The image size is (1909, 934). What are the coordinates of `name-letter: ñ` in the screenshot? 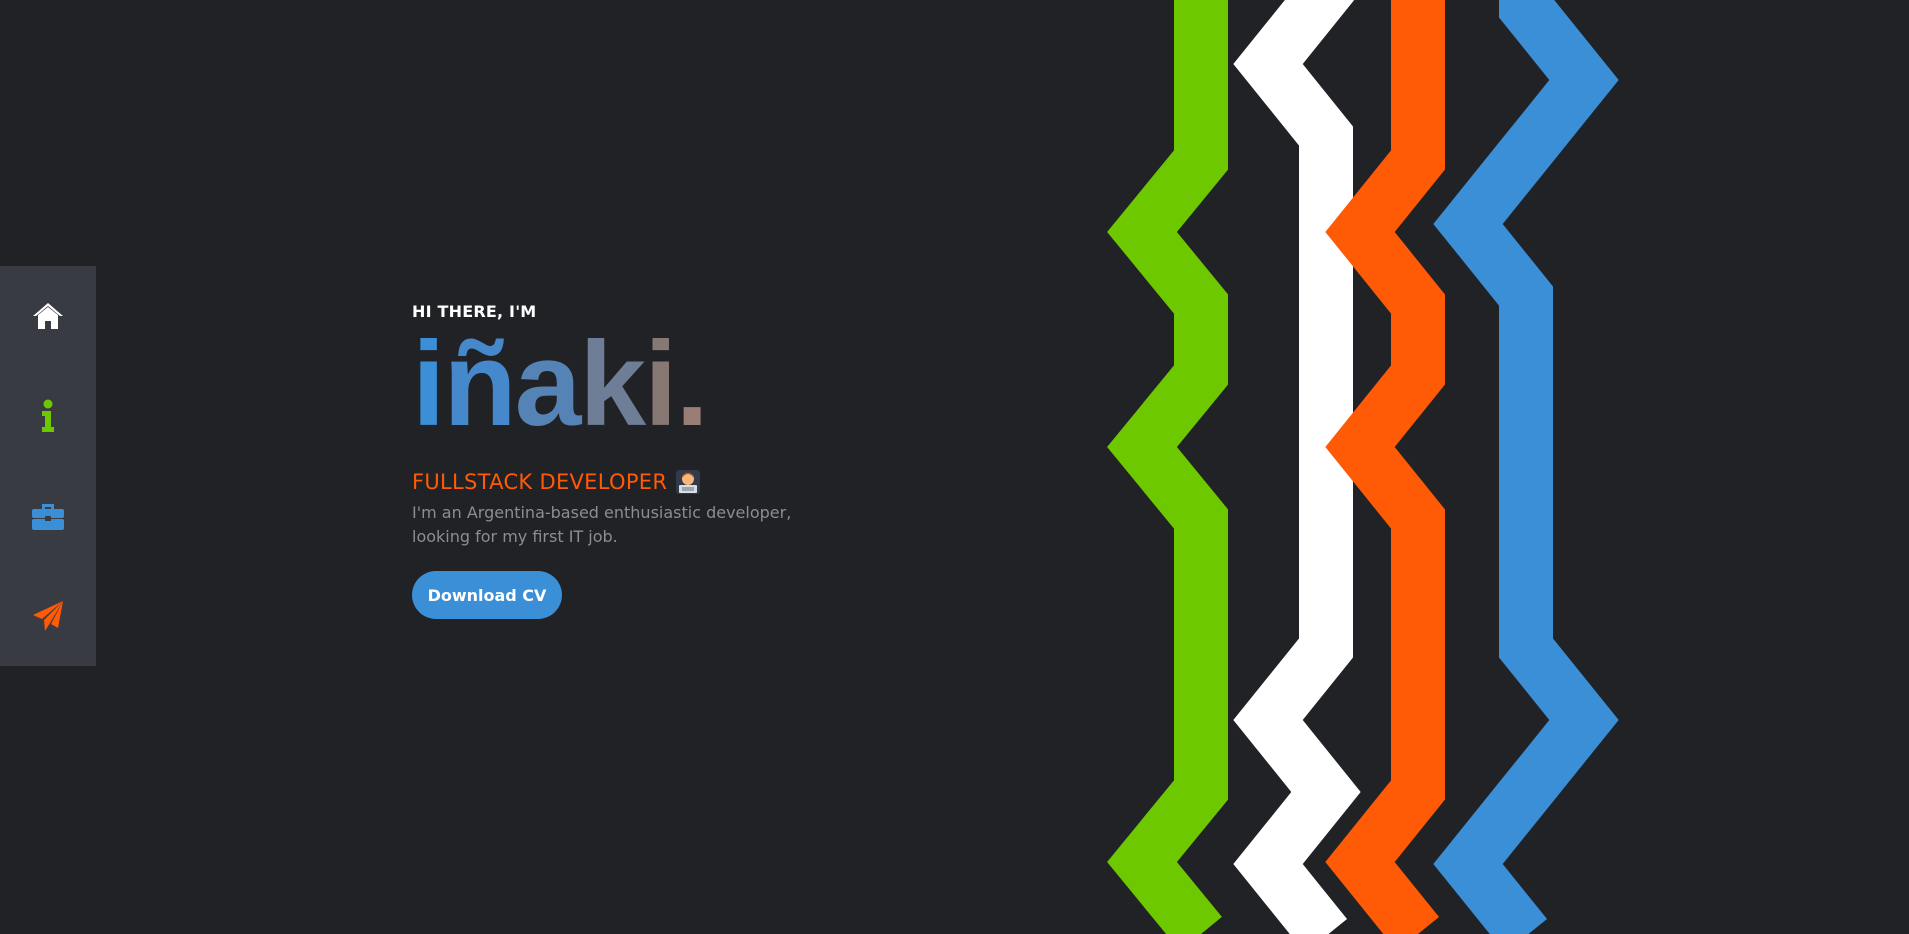 It's located at (479, 384).